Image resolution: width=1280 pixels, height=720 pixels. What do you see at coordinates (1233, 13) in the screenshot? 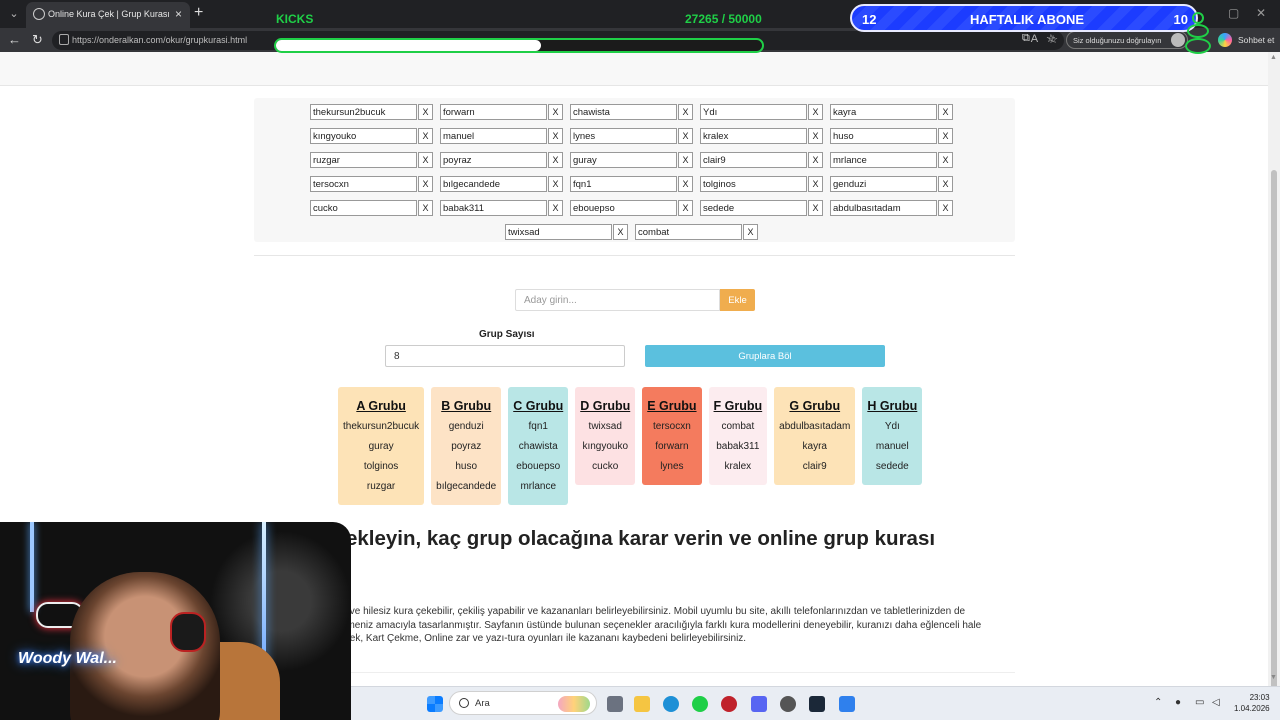
I see `maximize-icon: ▢` at bounding box center [1233, 13].